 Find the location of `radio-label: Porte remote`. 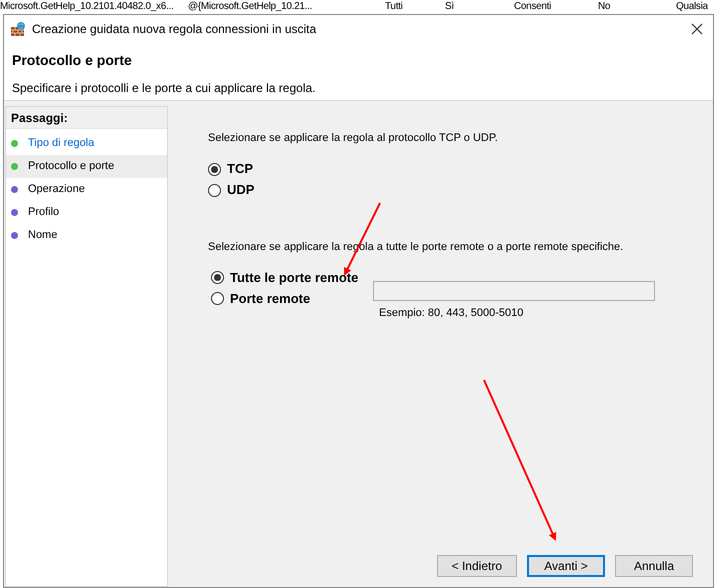

radio-label: Porte remote is located at coordinates (270, 298).